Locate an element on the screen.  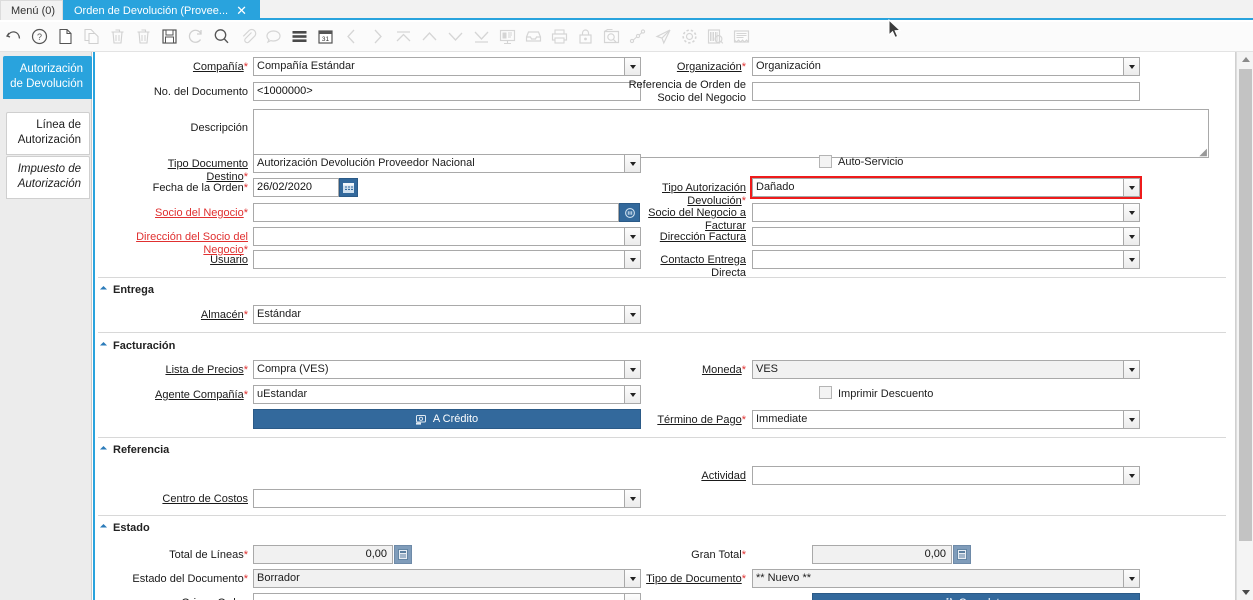
sidebar-item-impuesto-autorizacion: Impuesto de Autorización is located at coordinates (48, 177).